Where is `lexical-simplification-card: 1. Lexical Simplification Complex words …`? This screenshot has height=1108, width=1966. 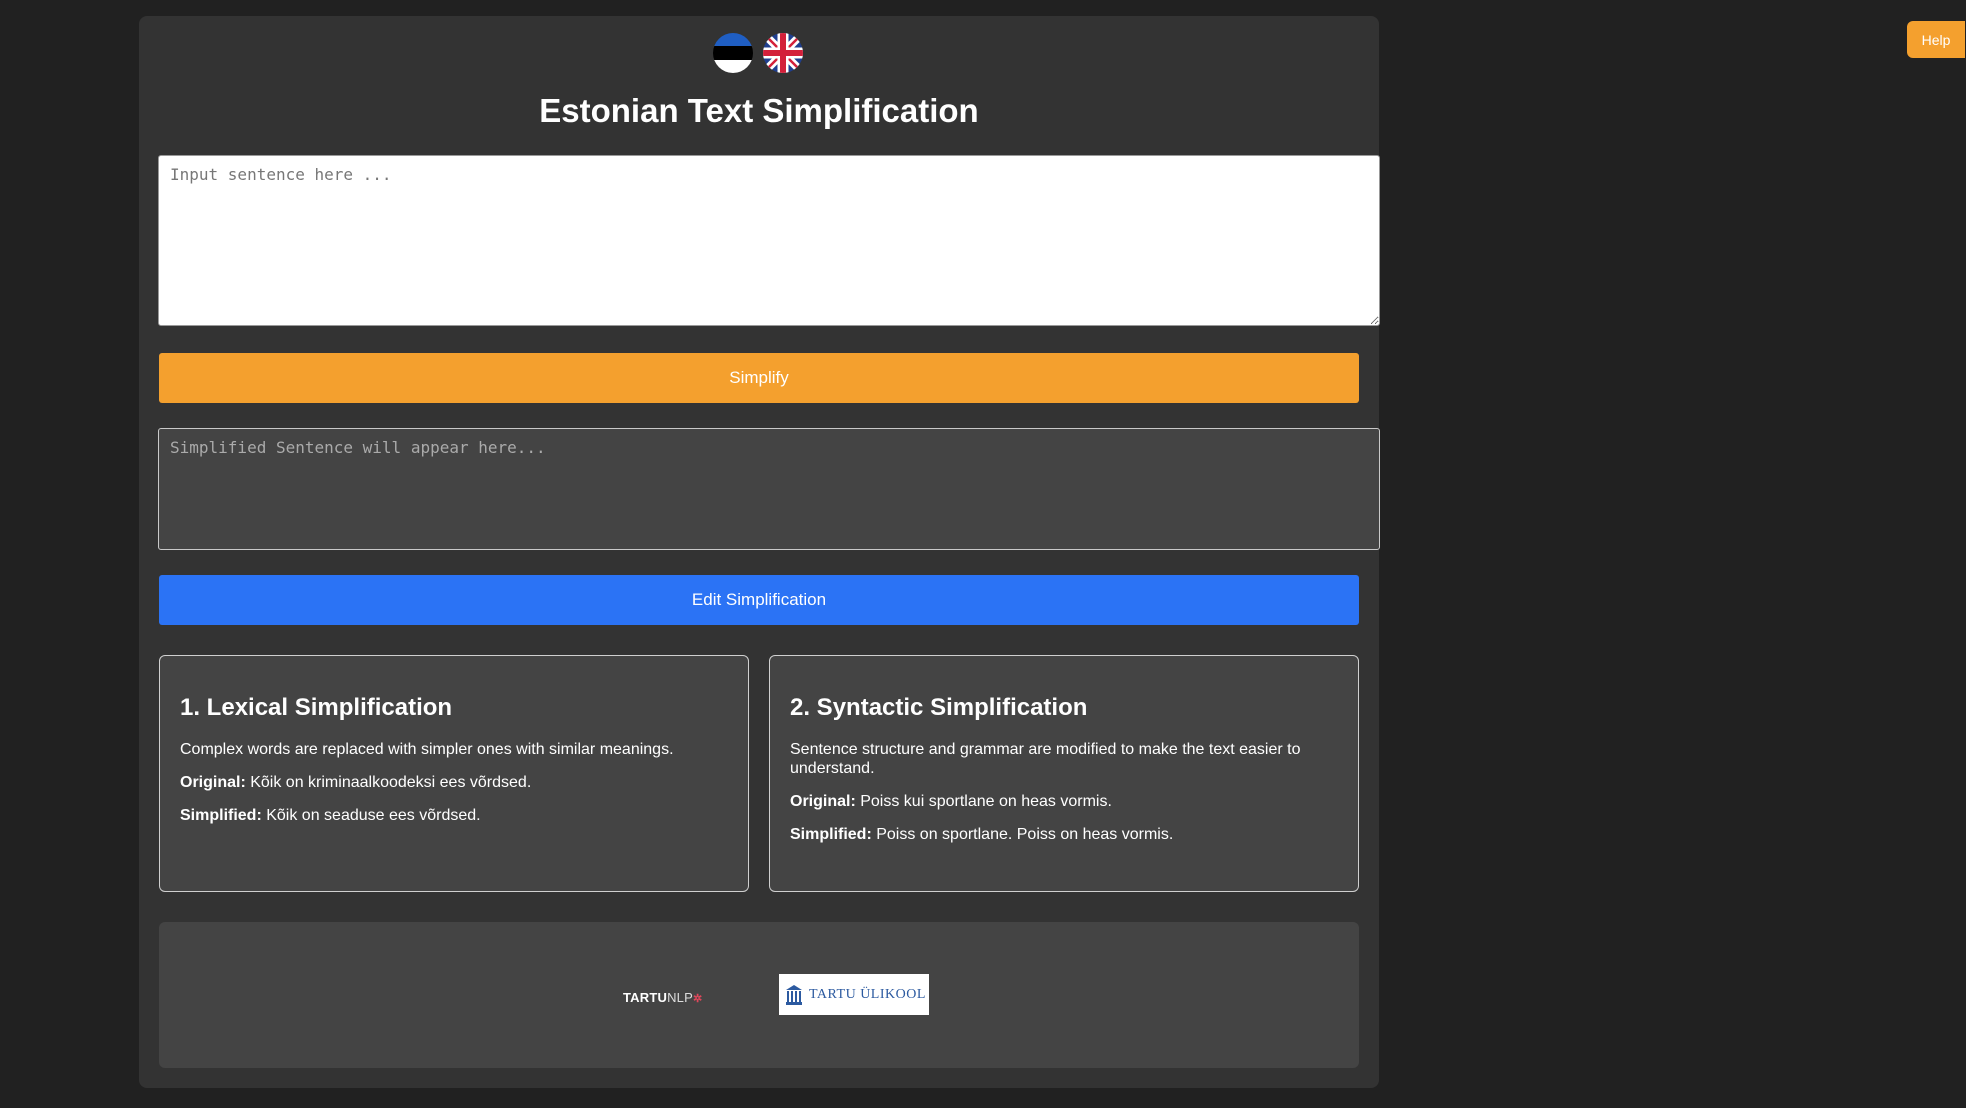
lexical-simplification-card: 1. Lexical Simplification Complex words … is located at coordinates (454, 773).